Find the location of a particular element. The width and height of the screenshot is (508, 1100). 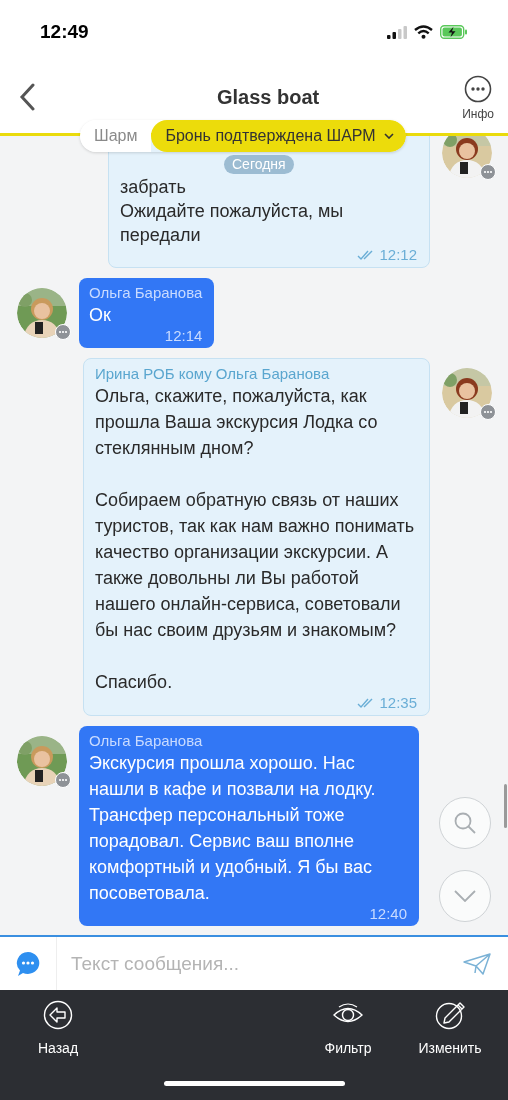

send-icon is located at coordinates (477, 963).